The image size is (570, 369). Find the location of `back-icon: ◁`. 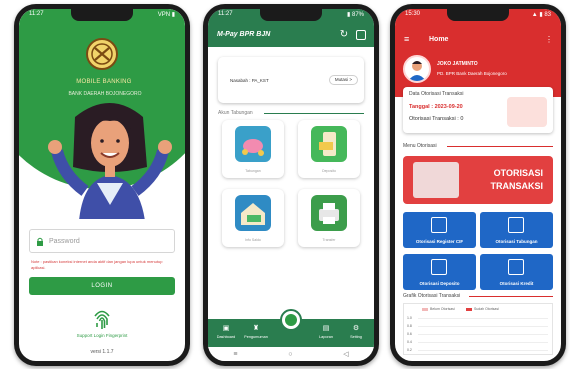

back-icon: ◁ is located at coordinates (345, 354).